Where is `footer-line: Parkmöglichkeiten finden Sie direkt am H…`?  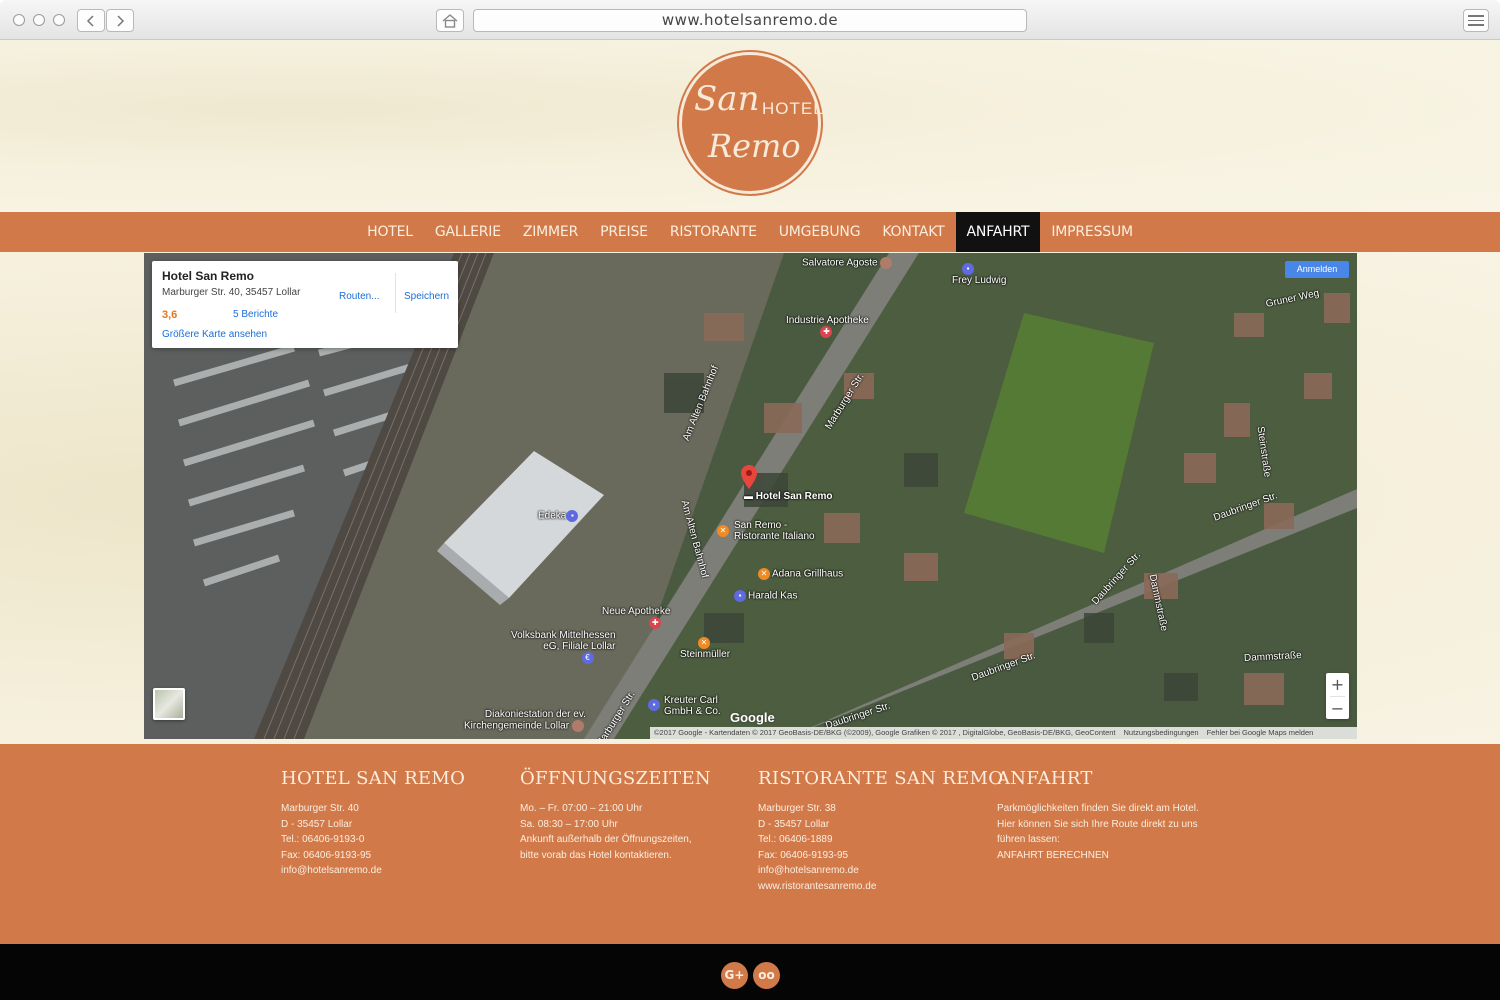 footer-line: Parkmöglichkeiten finden Sie direkt am H… is located at coordinates (1098, 808).